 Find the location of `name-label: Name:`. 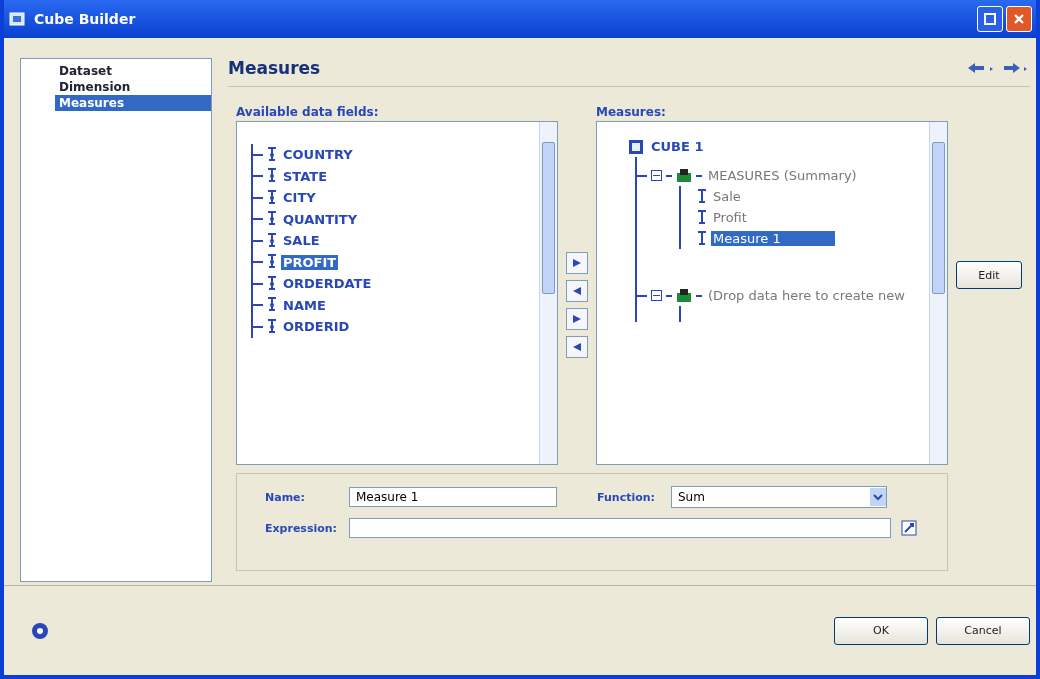

name-label: Name: is located at coordinates (285, 497).